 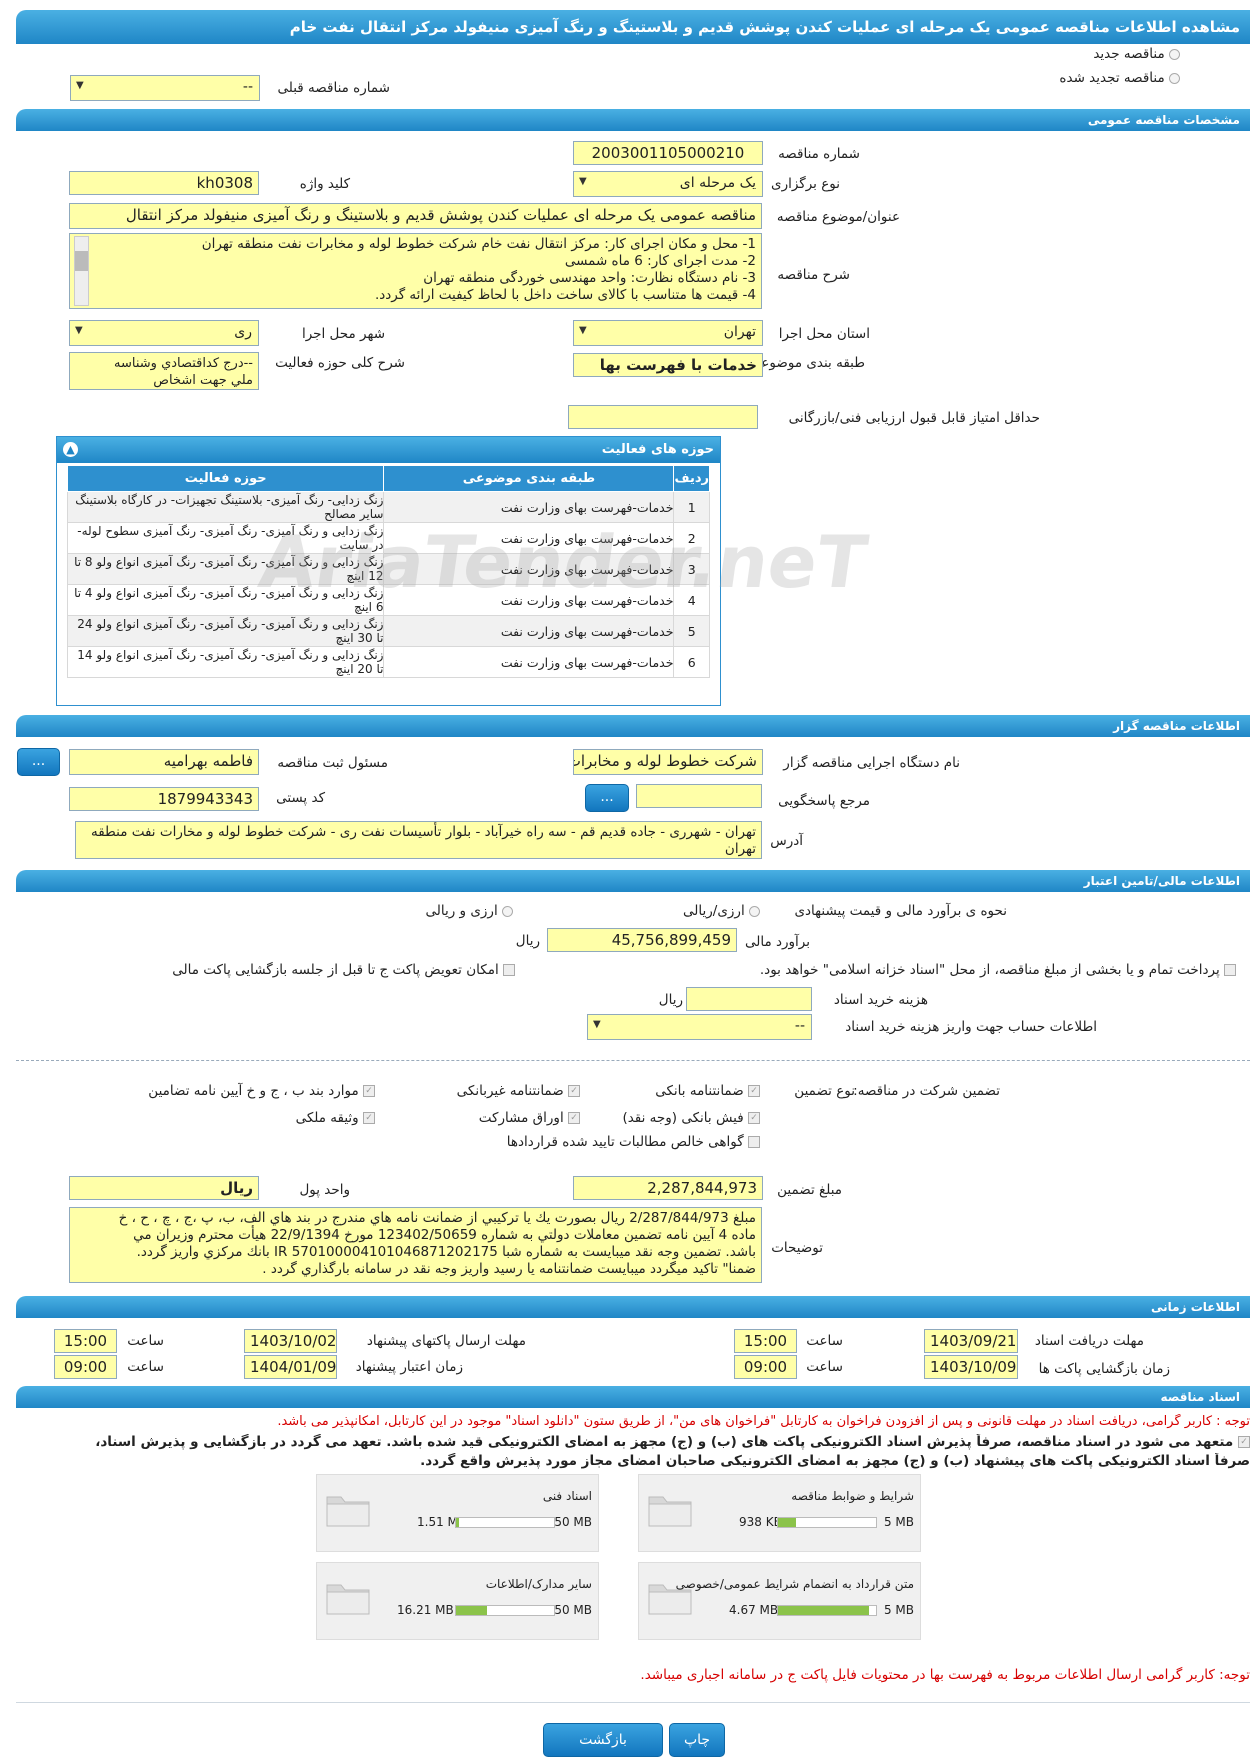 What do you see at coordinates (805, 184) in the screenshot?
I see `type-label: نوع برگزاری` at bounding box center [805, 184].